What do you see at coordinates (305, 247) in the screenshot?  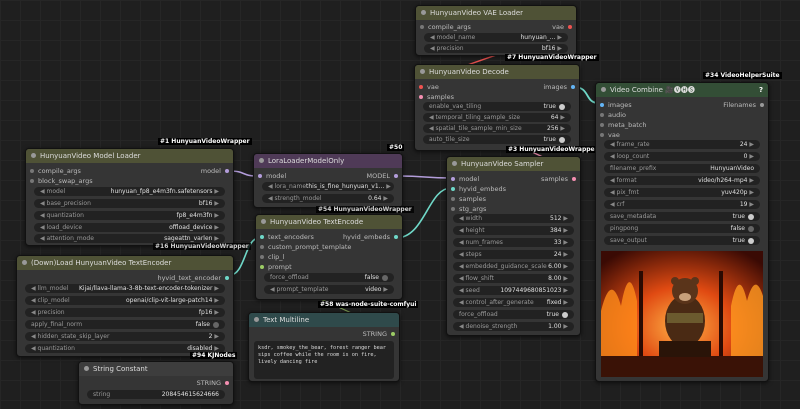 I see `te-input-template: custom_prompt_template` at bounding box center [305, 247].